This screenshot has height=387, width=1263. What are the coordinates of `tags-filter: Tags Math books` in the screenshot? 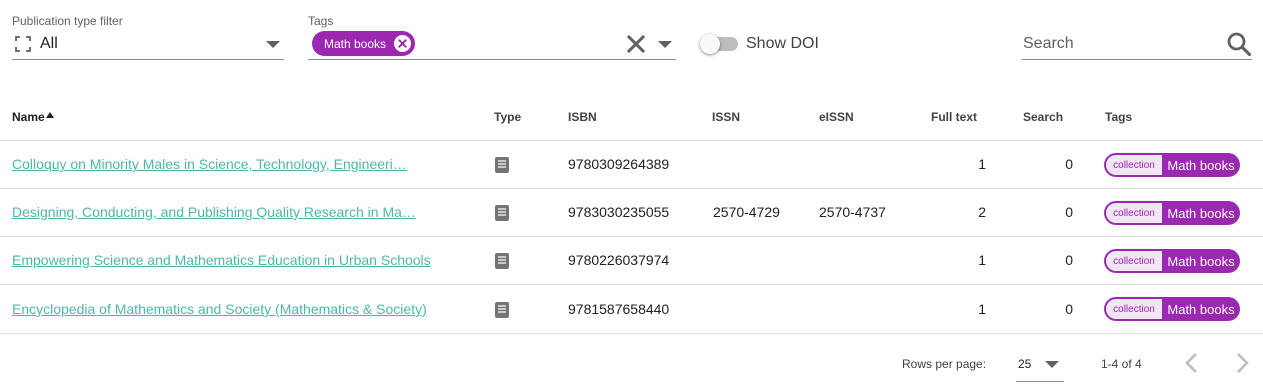 It's located at (492, 37).